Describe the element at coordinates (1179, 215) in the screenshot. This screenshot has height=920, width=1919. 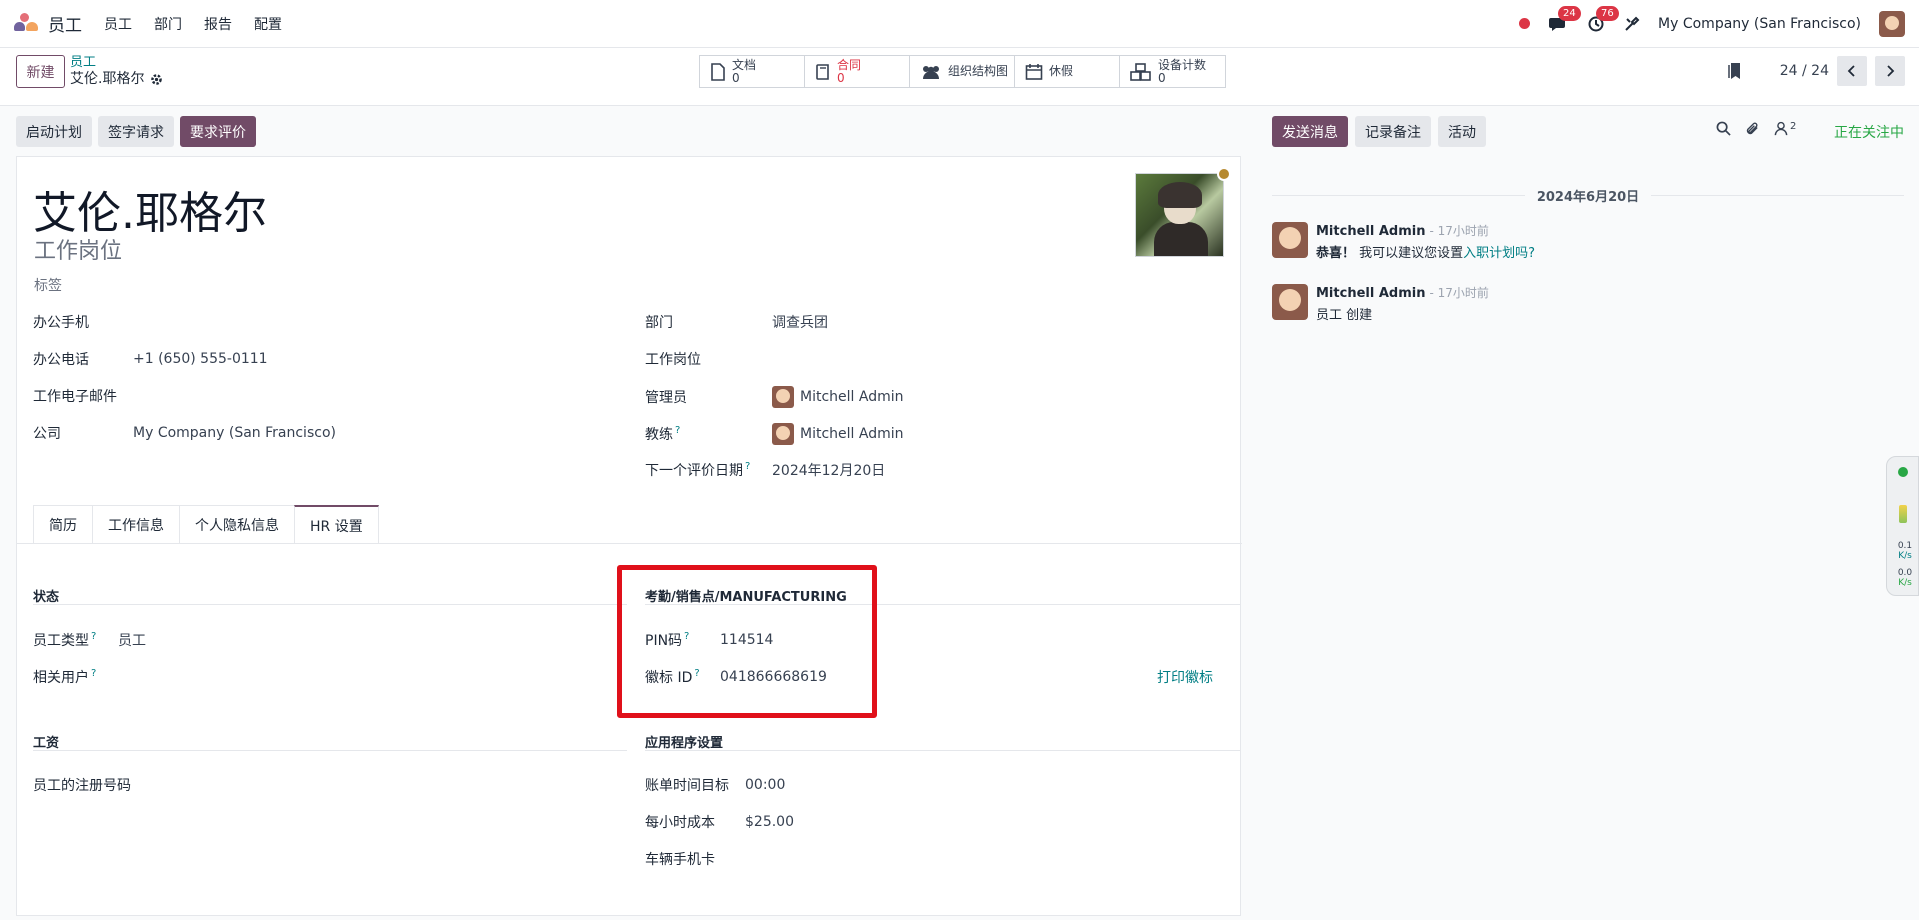
I see `employee-photo` at that location.